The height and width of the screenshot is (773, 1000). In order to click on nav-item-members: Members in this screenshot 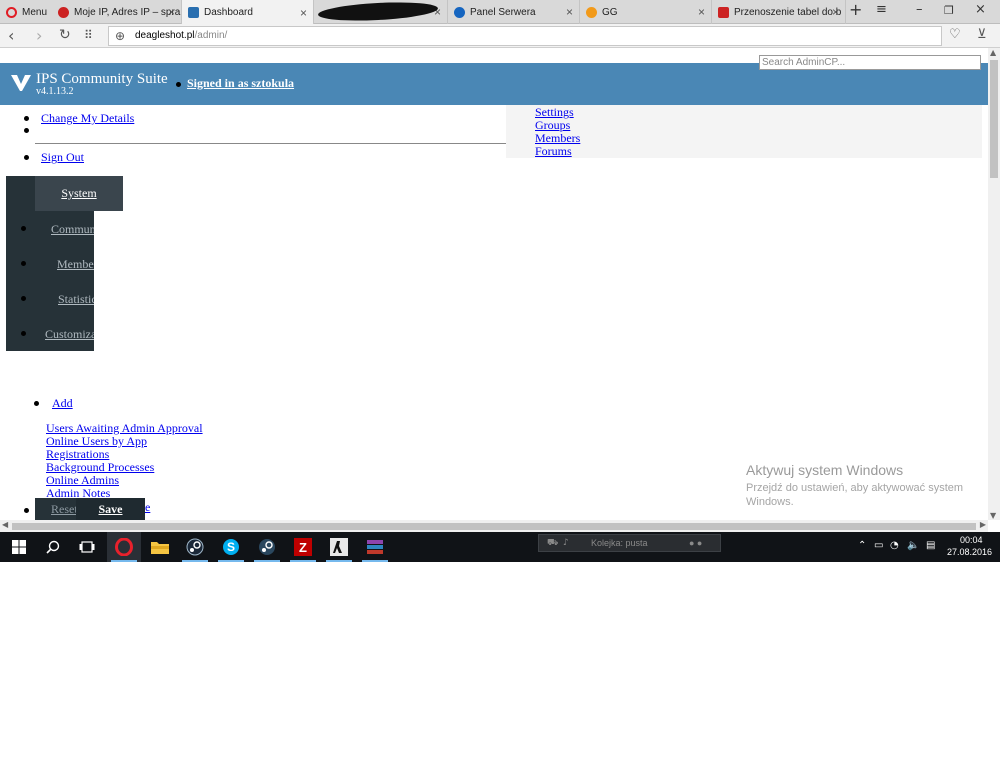, I will do `click(75, 264)`.